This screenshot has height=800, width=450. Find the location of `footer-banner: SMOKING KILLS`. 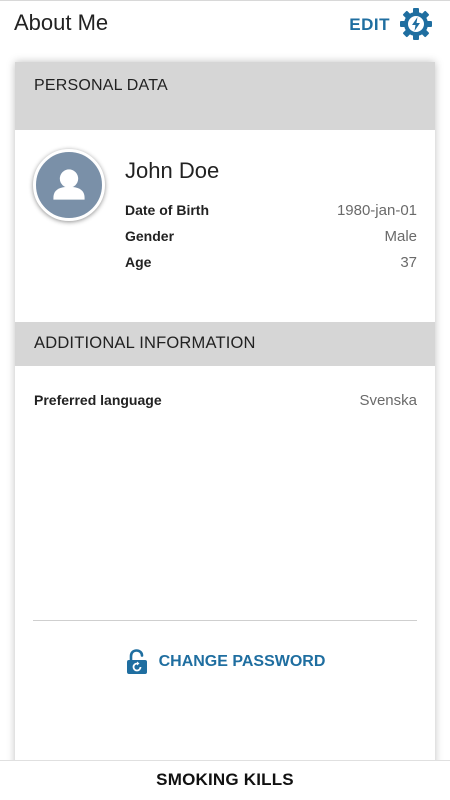

footer-banner: SMOKING KILLS is located at coordinates (225, 780).